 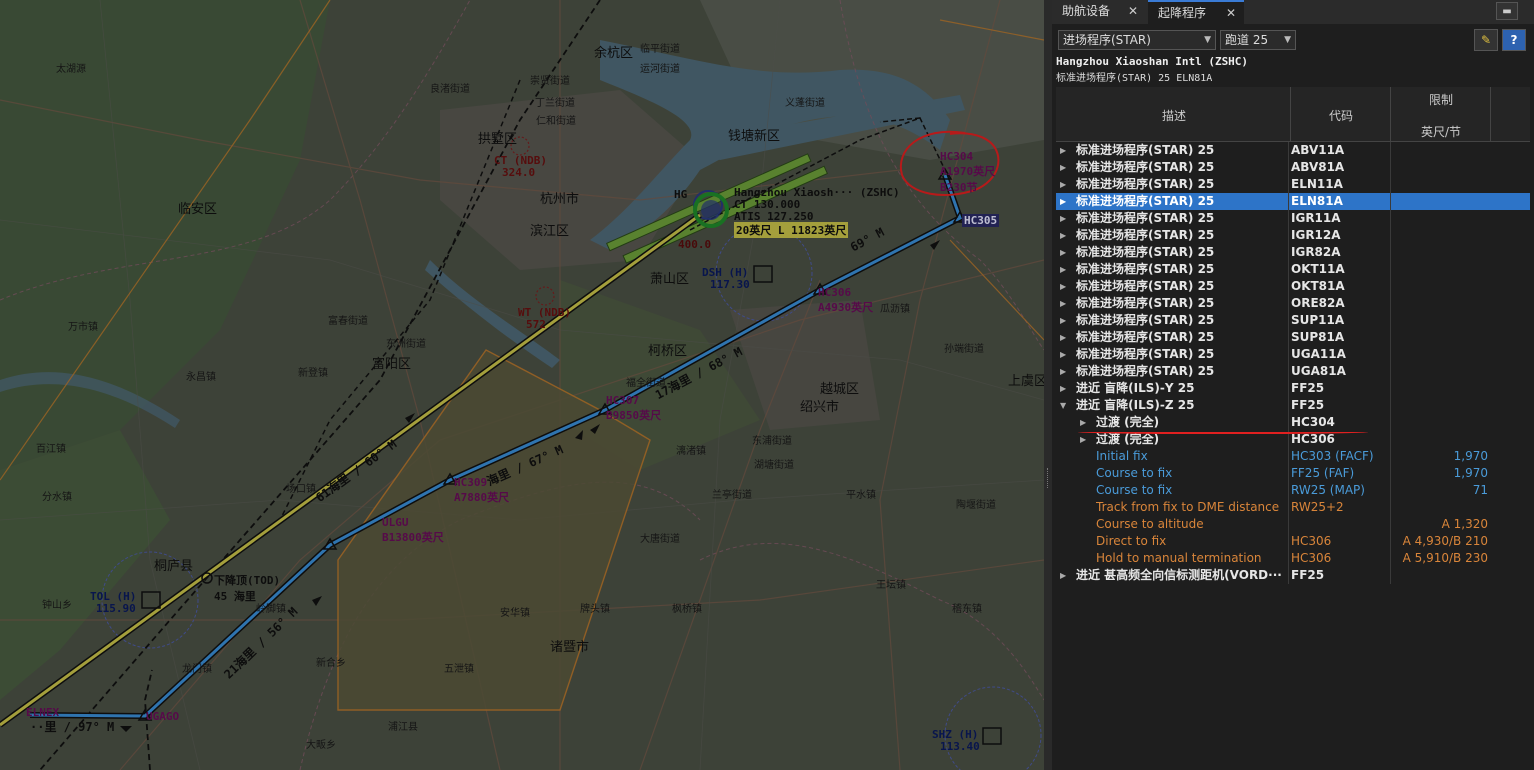 What do you see at coordinates (1173, 114) in the screenshot?
I see `column-header-desc: 描述` at bounding box center [1173, 114].